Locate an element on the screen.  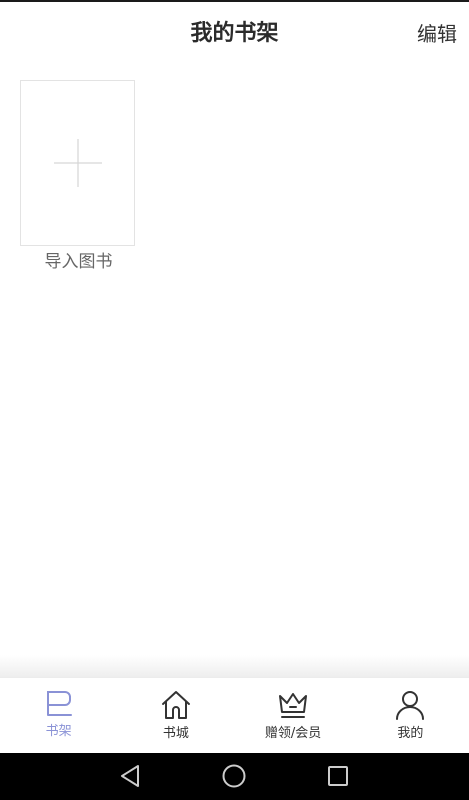
system-navigation-bar is located at coordinates (234, 776).